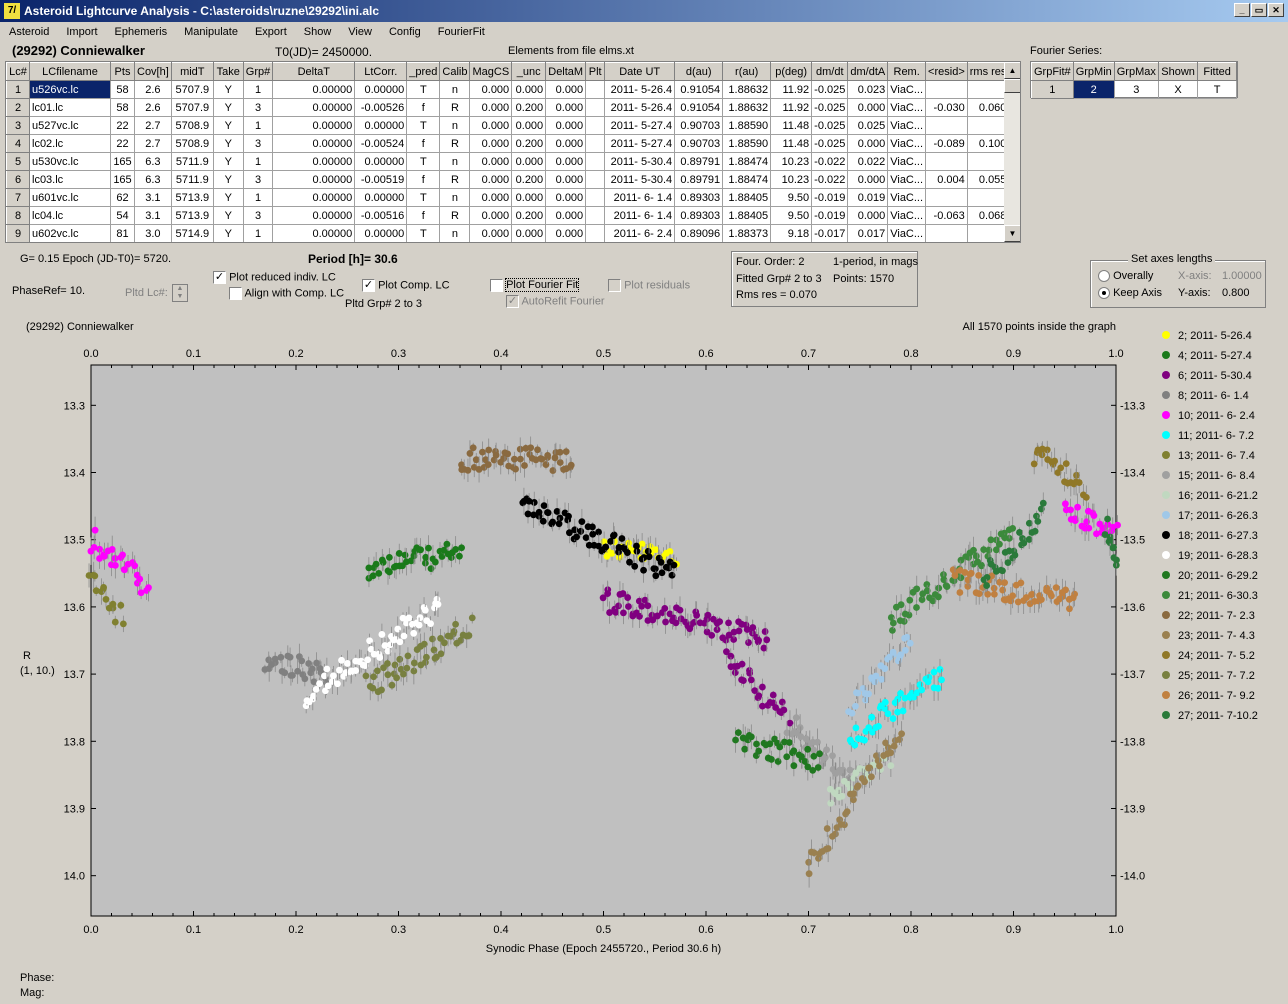  What do you see at coordinates (153, 233) in the screenshot?
I see `table-cell: 3.0` at bounding box center [153, 233].